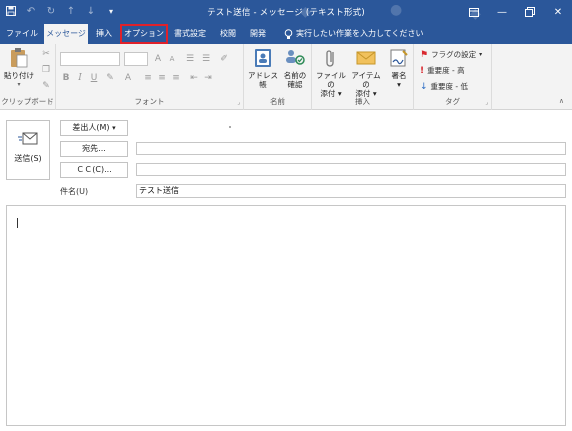  What do you see at coordinates (206, 59) in the screenshot?
I see `numbering-icon: ☰` at bounding box center [206, 59].